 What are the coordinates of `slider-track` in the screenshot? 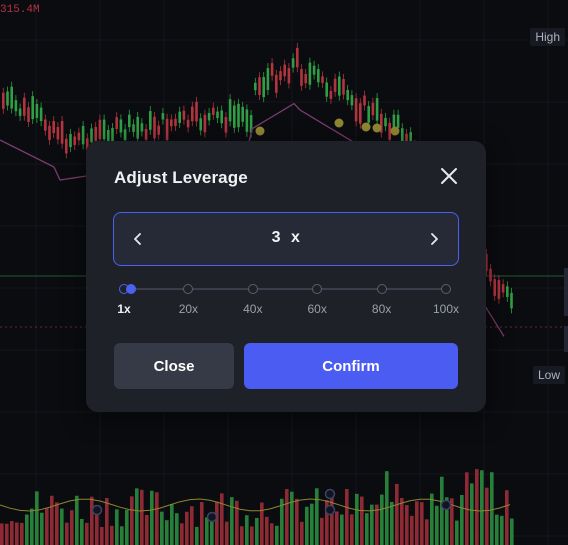 It's located at (285, 289).